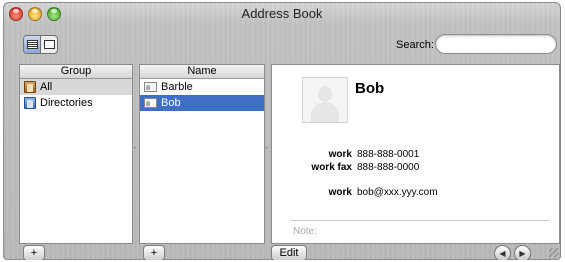 The image size is (565, 262). I want to click on resize-grip, so click(554, 253).